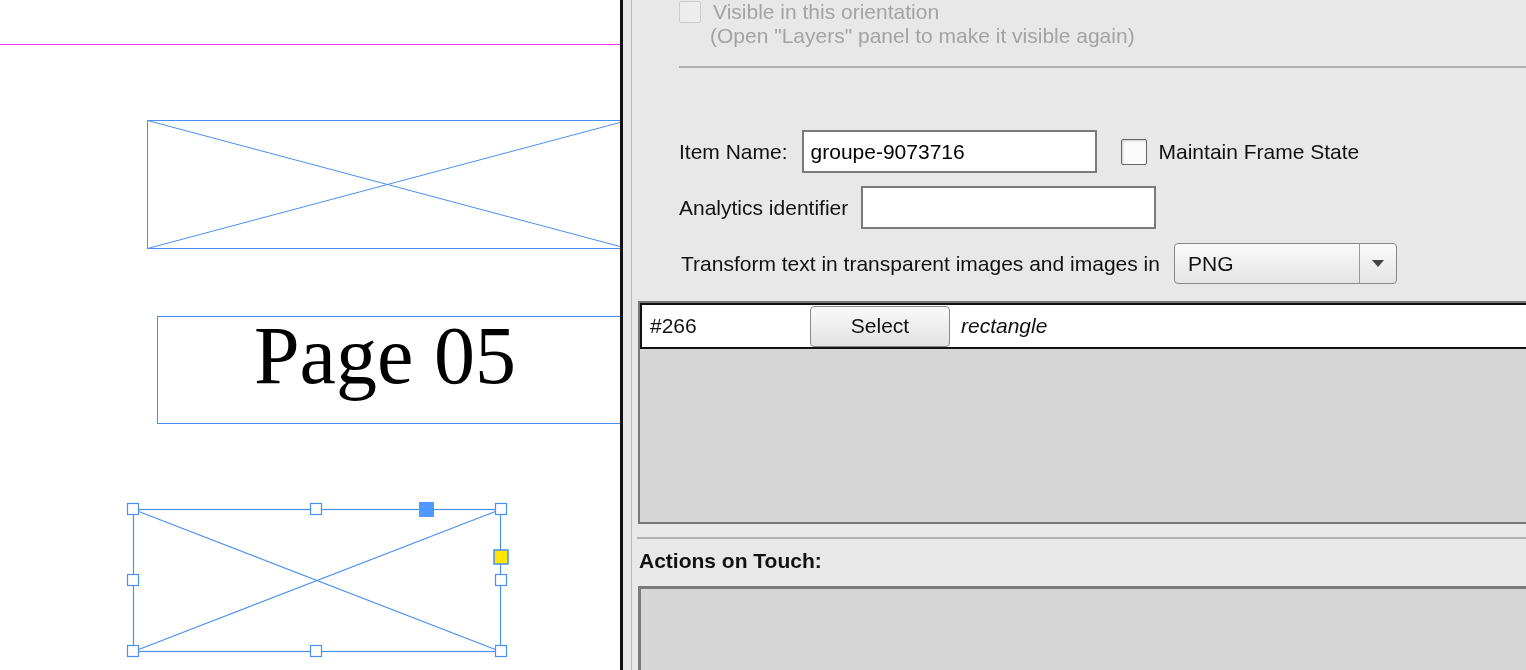 The width and height of the screenshot is (1526, 670). I want to click on content-handle, so click(501, 557).